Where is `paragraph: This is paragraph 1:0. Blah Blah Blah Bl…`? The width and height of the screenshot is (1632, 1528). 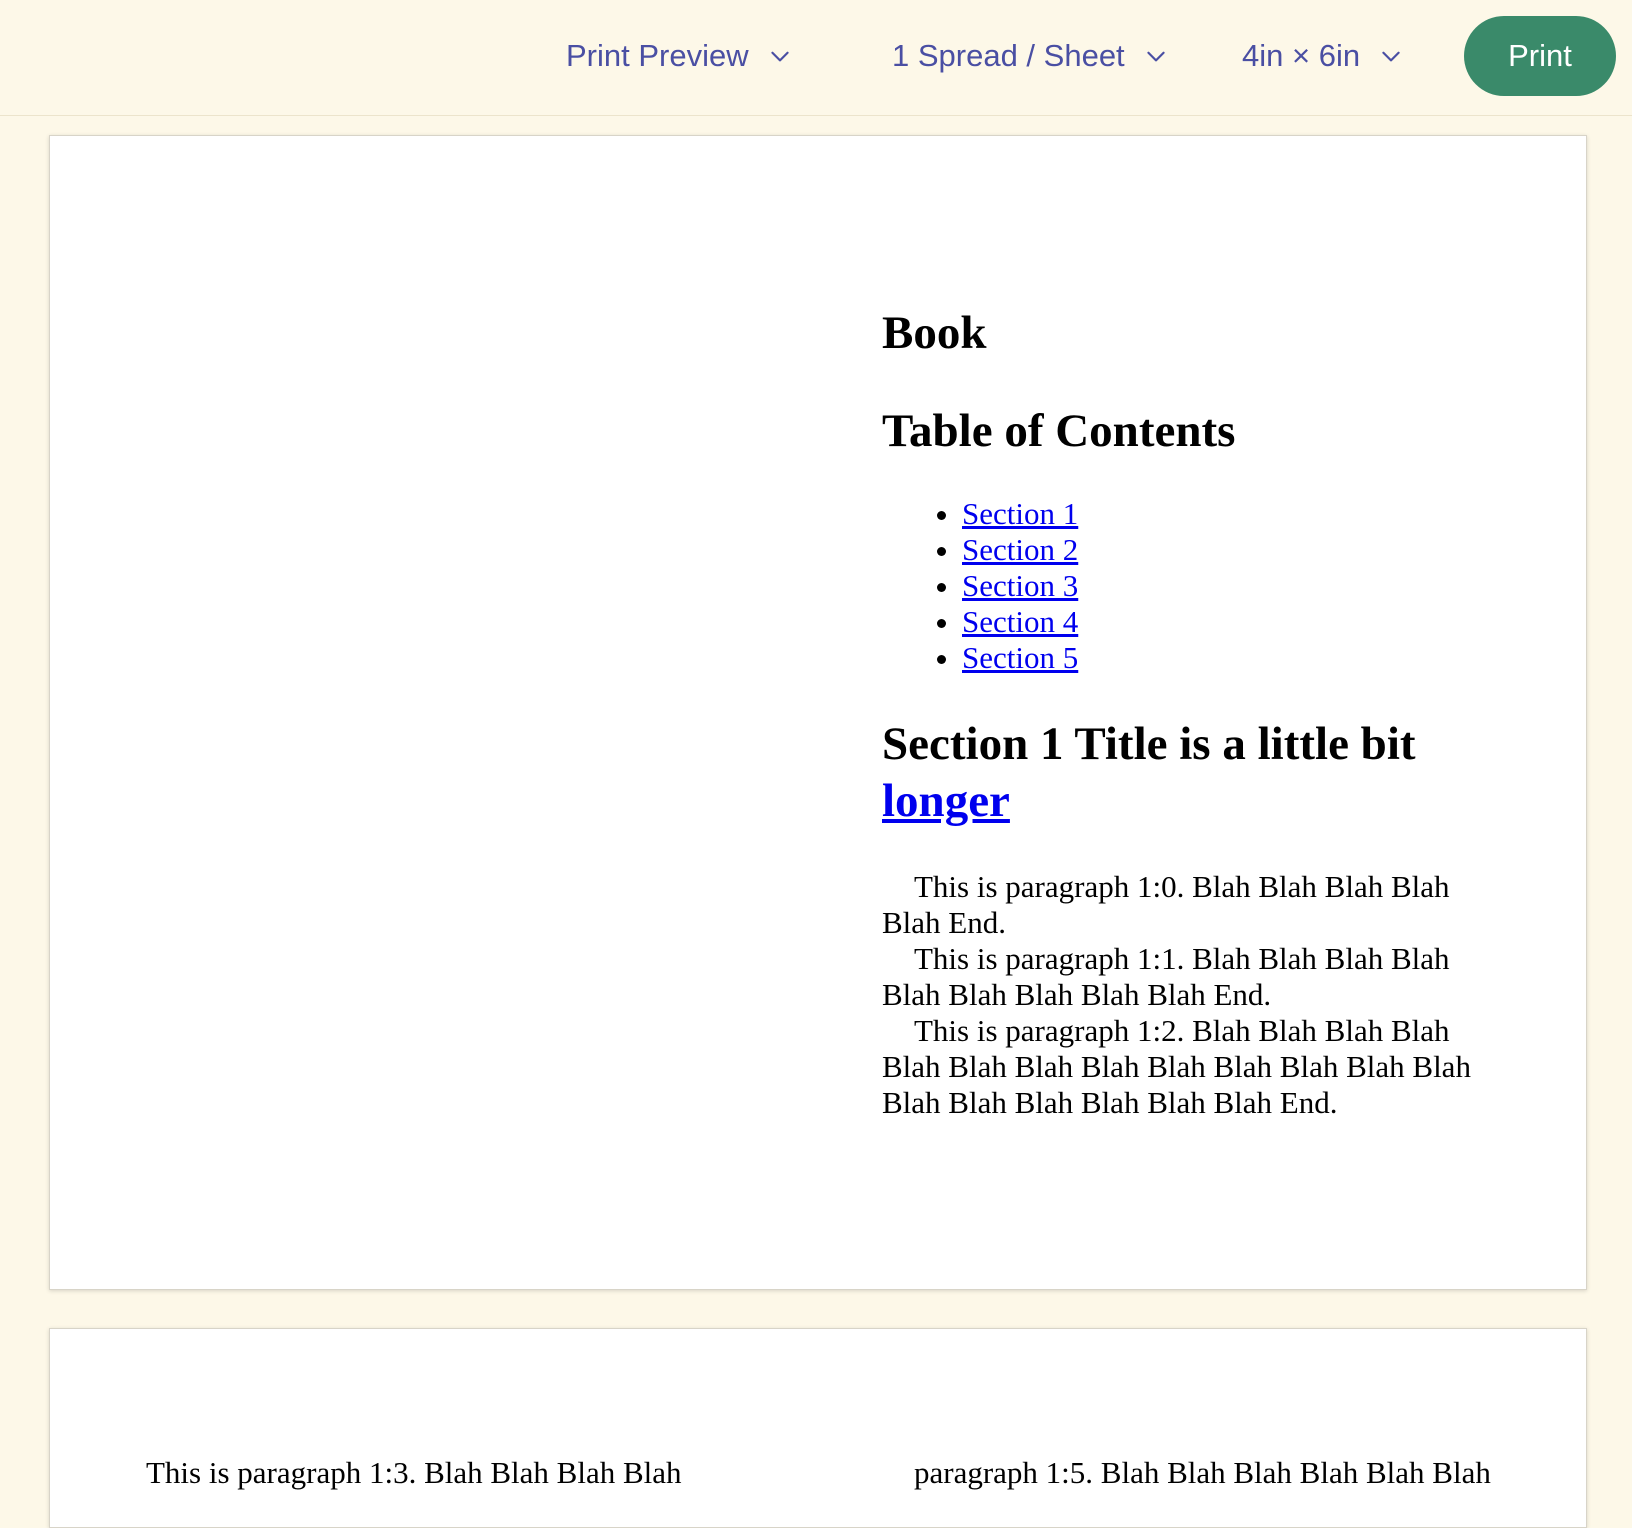
paragraph: This is paragraph 1:0. Blah Blah Blah Bl… is located at coordinates (1166, 904).